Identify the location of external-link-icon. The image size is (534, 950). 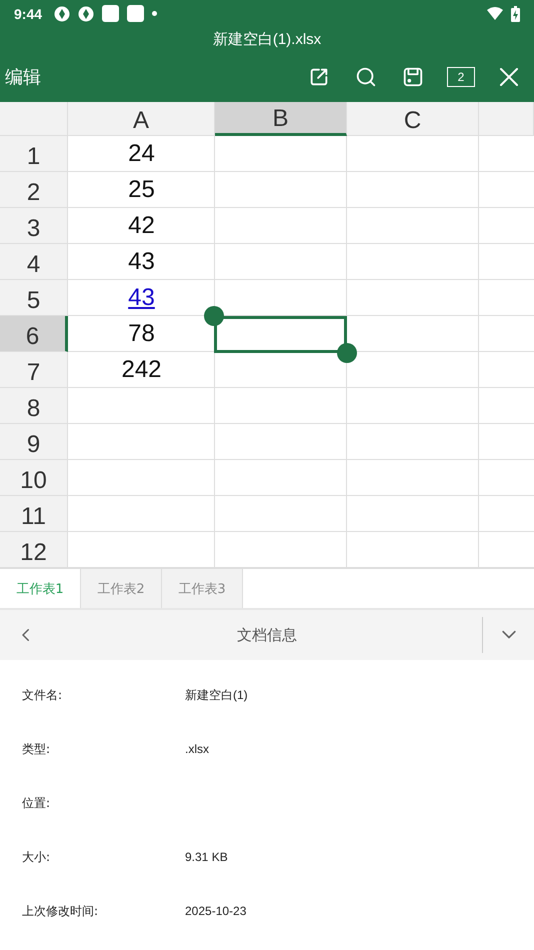
(319, 77).